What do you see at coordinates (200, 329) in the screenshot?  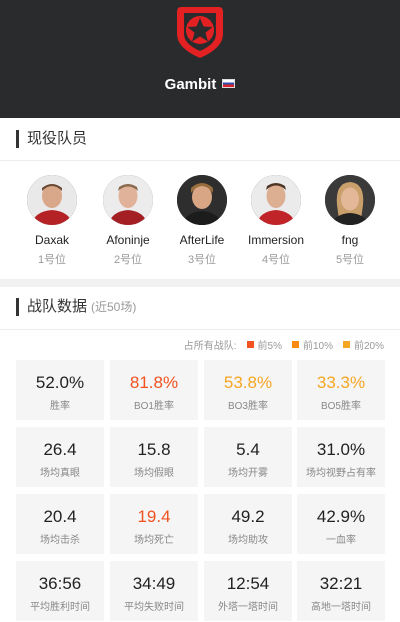 I see `stats-divider` at bounding box center [200, 329].